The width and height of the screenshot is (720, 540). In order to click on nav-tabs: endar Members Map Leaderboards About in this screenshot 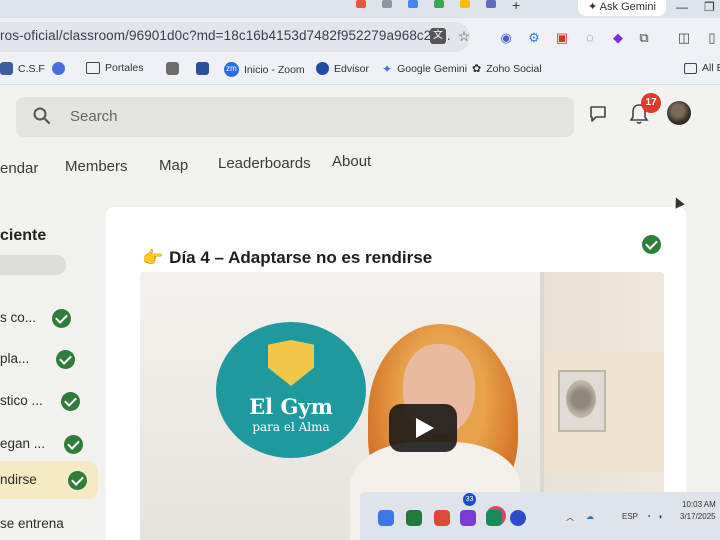, I will do `click(360, 169)`.